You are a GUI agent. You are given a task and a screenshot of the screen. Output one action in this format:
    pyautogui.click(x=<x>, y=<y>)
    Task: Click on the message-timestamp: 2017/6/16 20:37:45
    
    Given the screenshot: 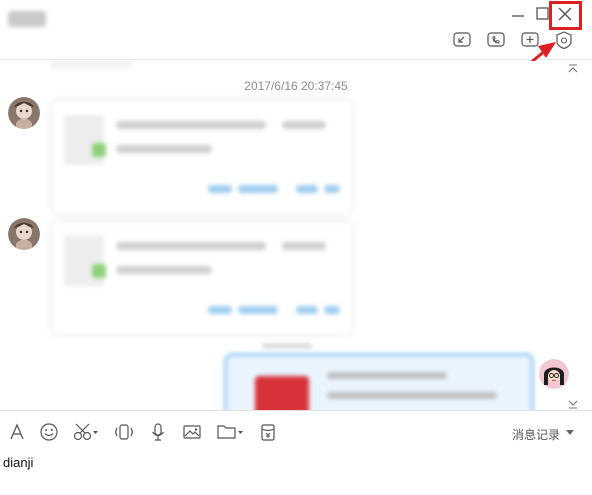 What is the action you would take?
    pyautogui.click(x=296, y=86)
    